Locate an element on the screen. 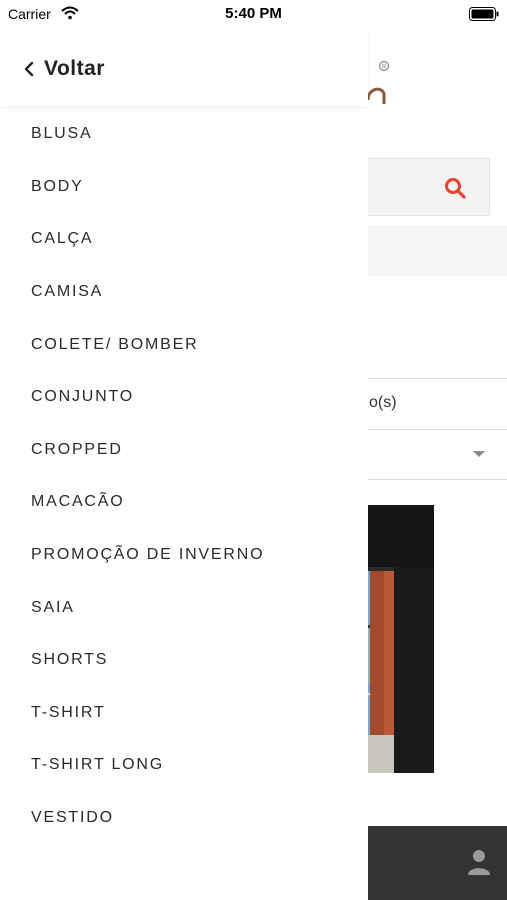 This screenshot has width=507, height=900. svg-text: R is located at coordinates (384, 68).